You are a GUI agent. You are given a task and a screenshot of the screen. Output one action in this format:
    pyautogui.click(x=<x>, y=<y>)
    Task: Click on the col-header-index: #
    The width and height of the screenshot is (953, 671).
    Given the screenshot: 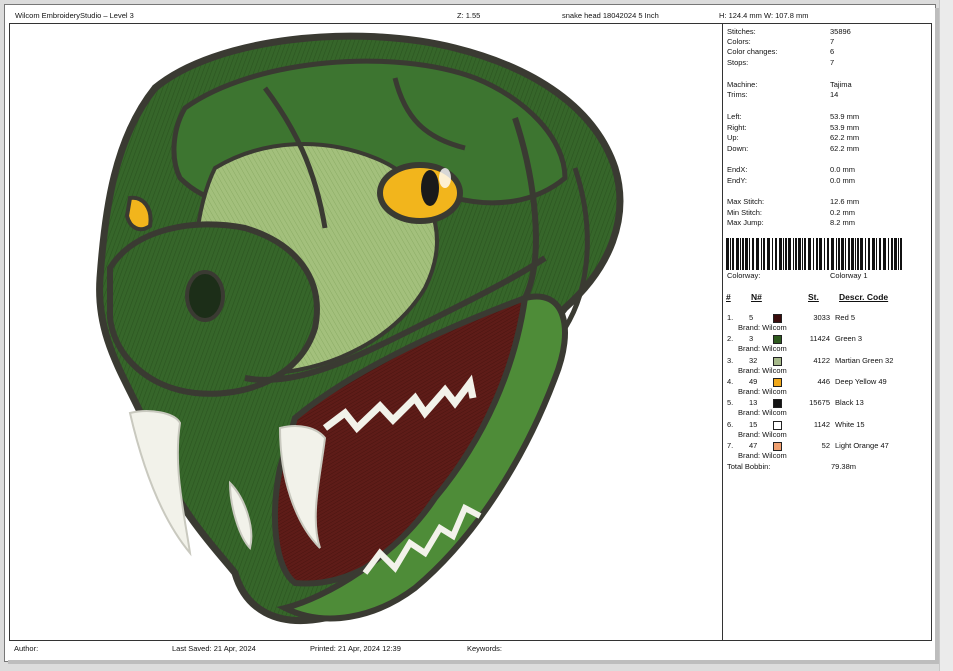 What is the action you would take?
    pyautogui.click(x=728, y=297)
    